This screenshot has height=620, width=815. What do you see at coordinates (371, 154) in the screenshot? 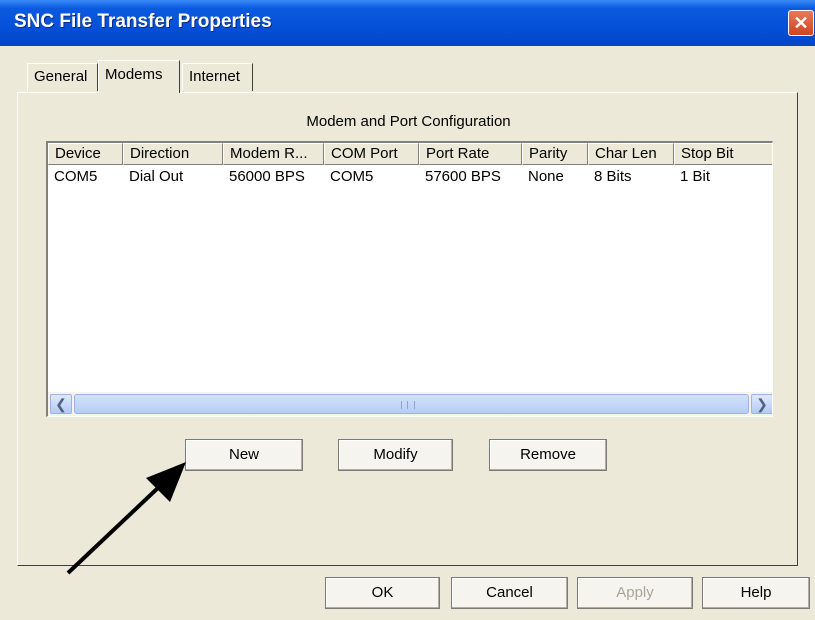
I see `column-header-com-port: COM Port` at bounding box center [371, 154].